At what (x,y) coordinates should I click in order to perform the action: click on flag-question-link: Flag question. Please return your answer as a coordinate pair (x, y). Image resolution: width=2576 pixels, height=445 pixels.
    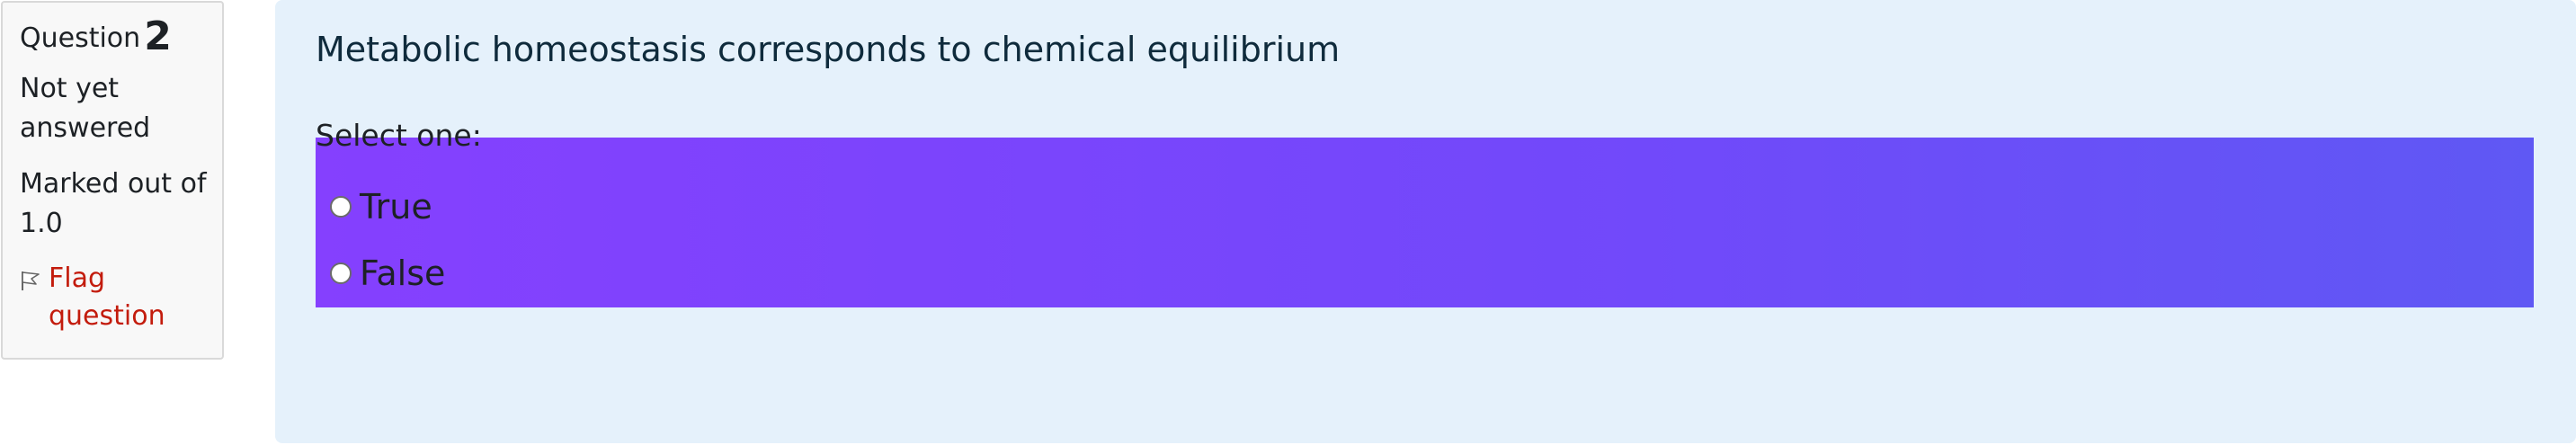
    Looking at the image, I should click on (121, 298).